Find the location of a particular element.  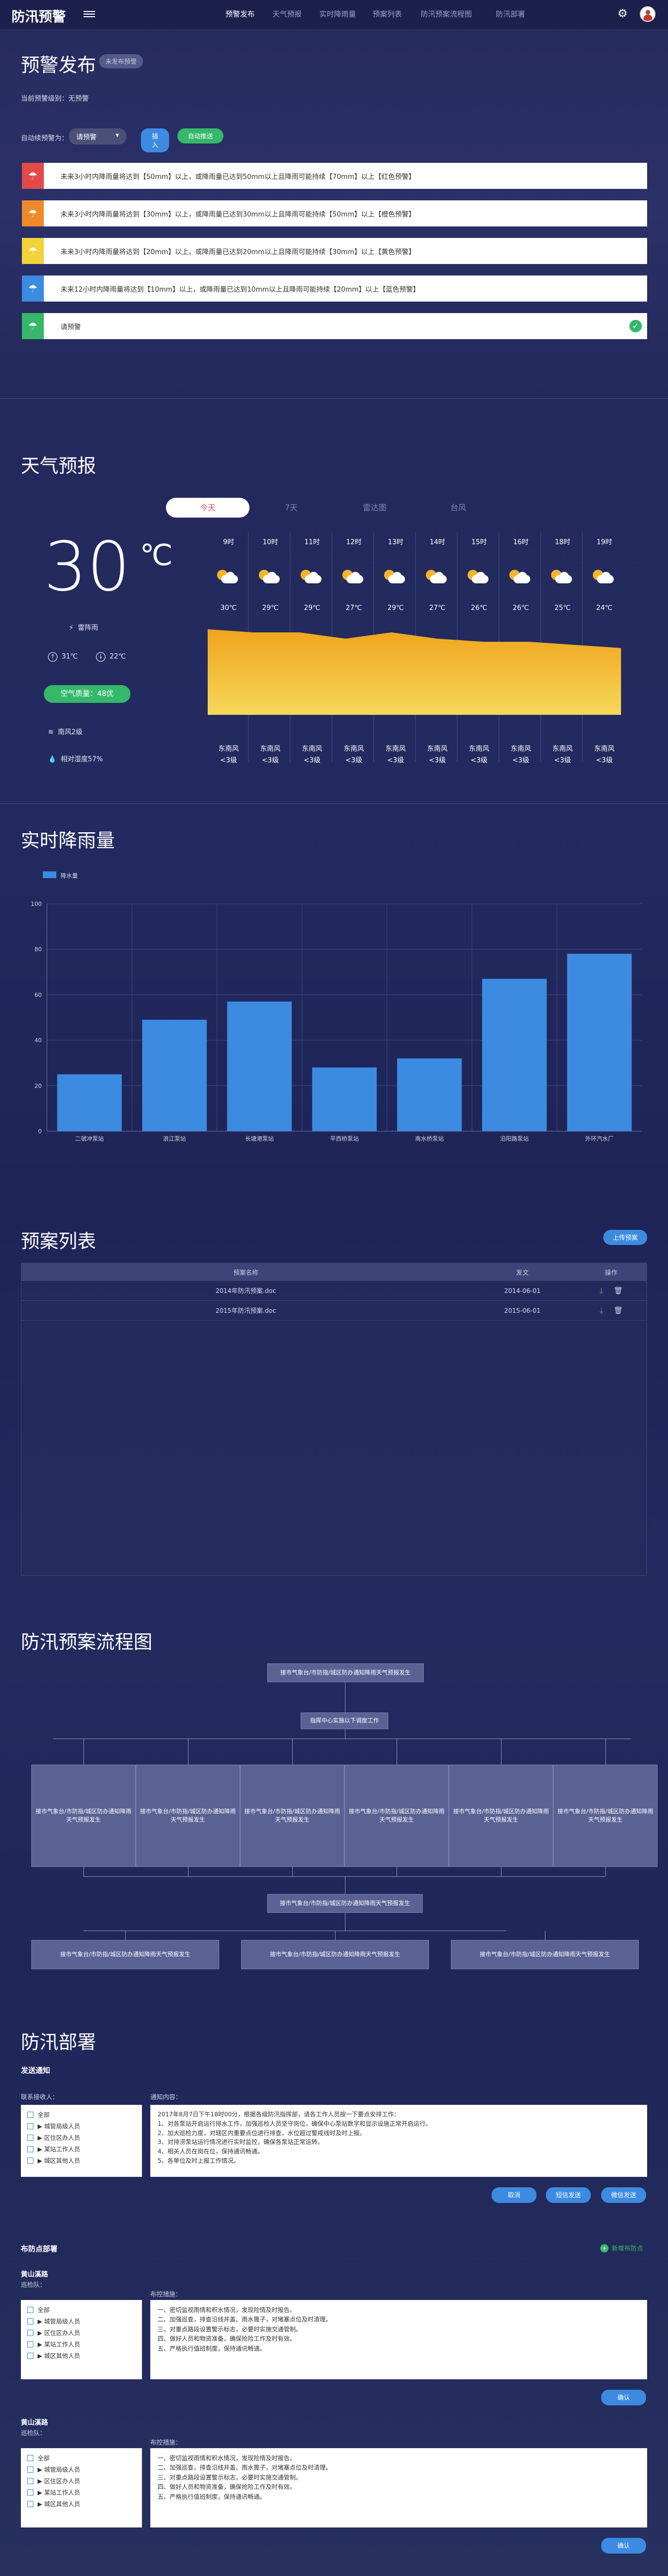

content-line: 4、相关人员在岗在位，保持通讯畅通。 is located at coordinates (211, 2151).